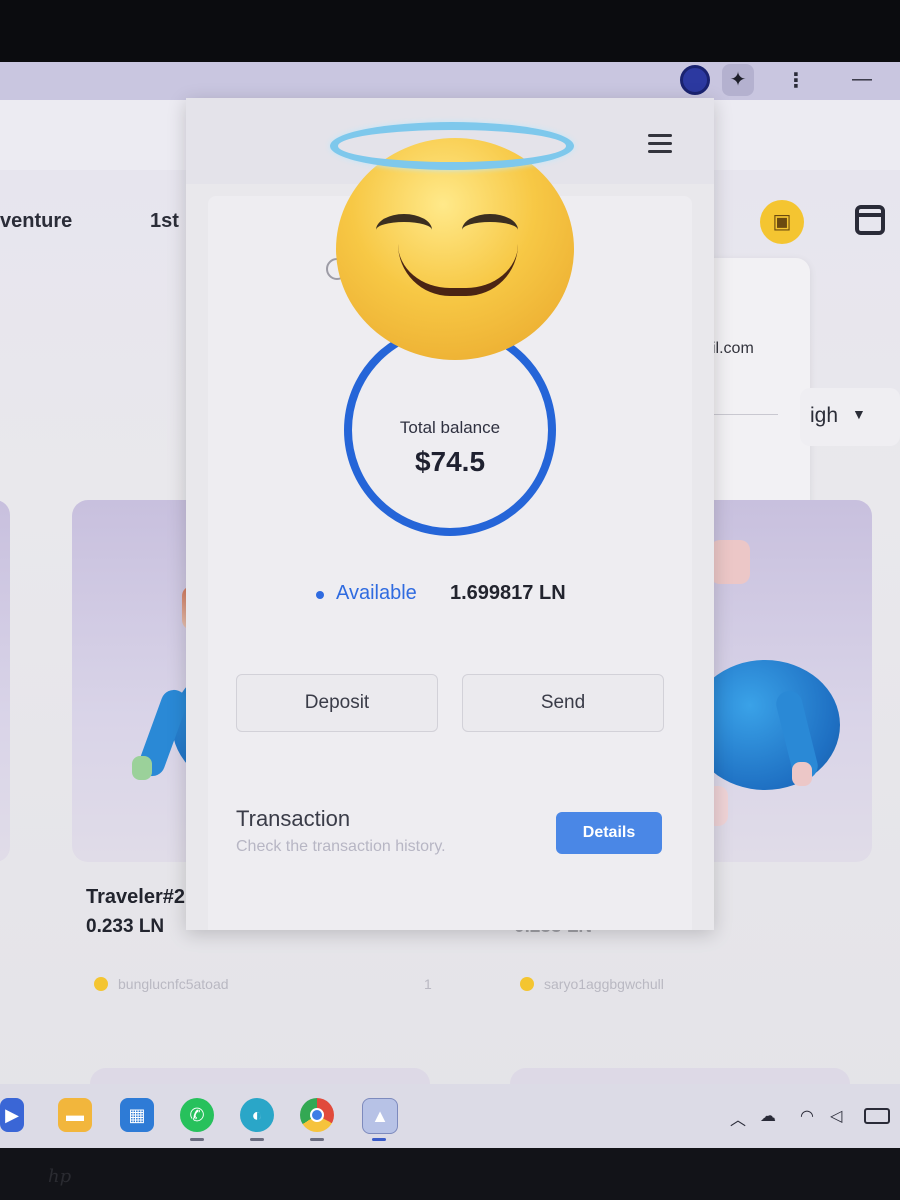 The image size is (900, 1200). Describe the element at coordinates (380, 1116) in the screenshot. I see `wallet-app-icon: ▲` at that location.